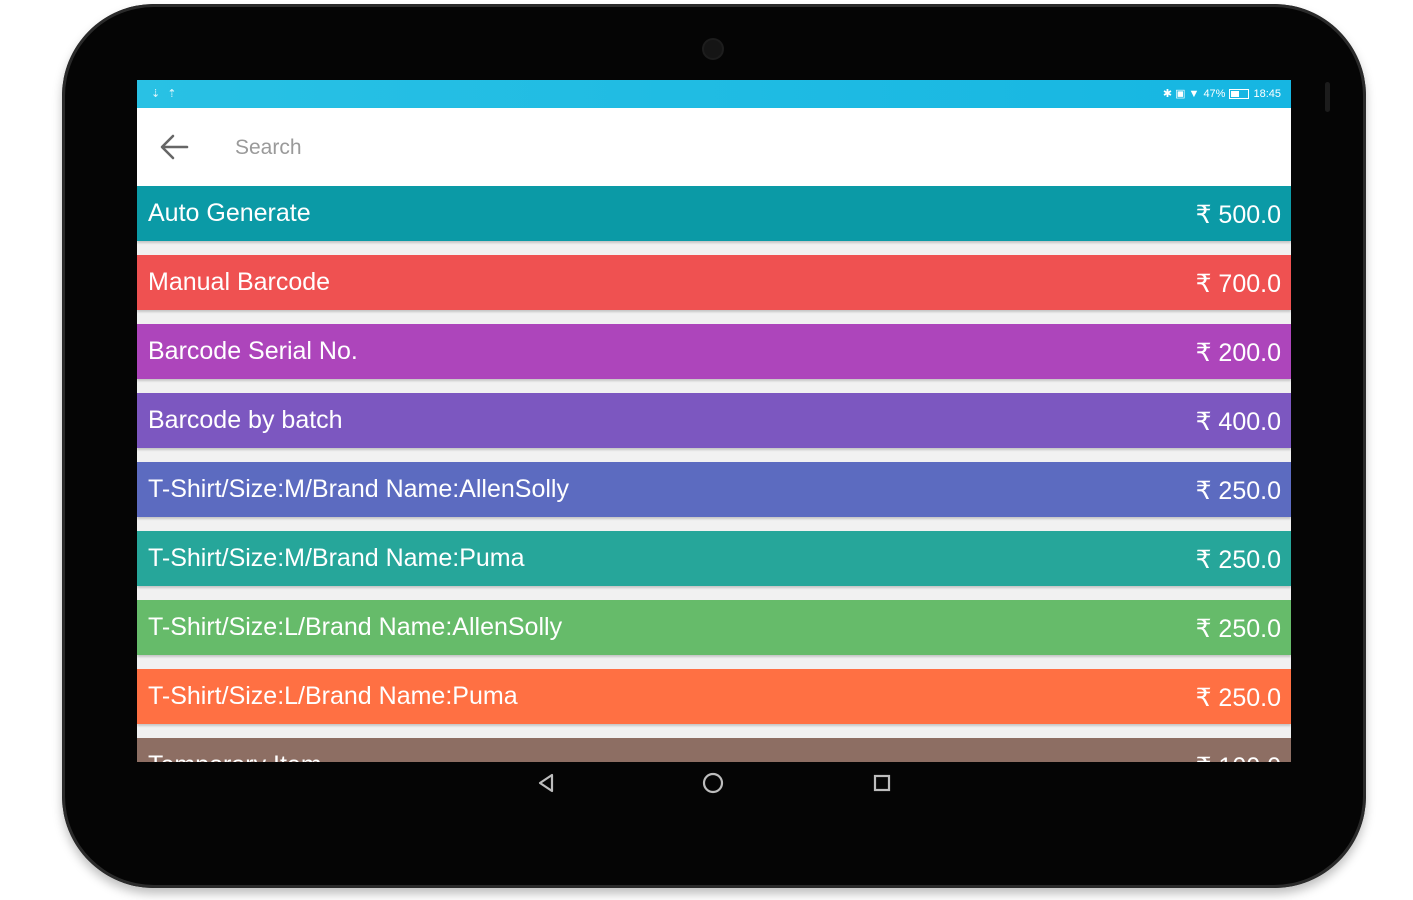  I want to click on camera-icon, so click(713, 49).